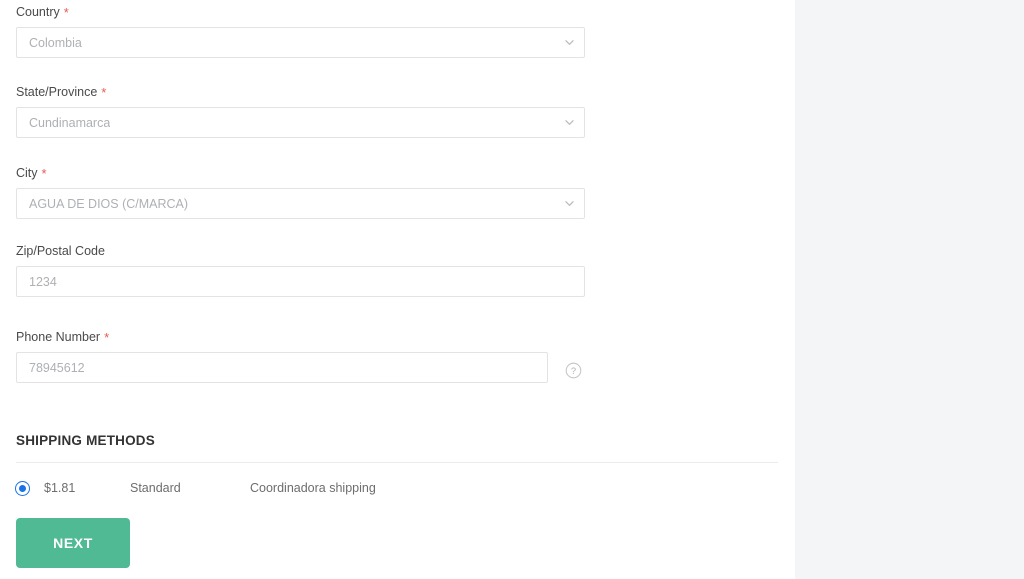 This screenshot has width=1024, height=579. What do you see at coordinates (73, 543) in the screenshot?
I see `next-button: NEXT` at bounding box center [73, 543].